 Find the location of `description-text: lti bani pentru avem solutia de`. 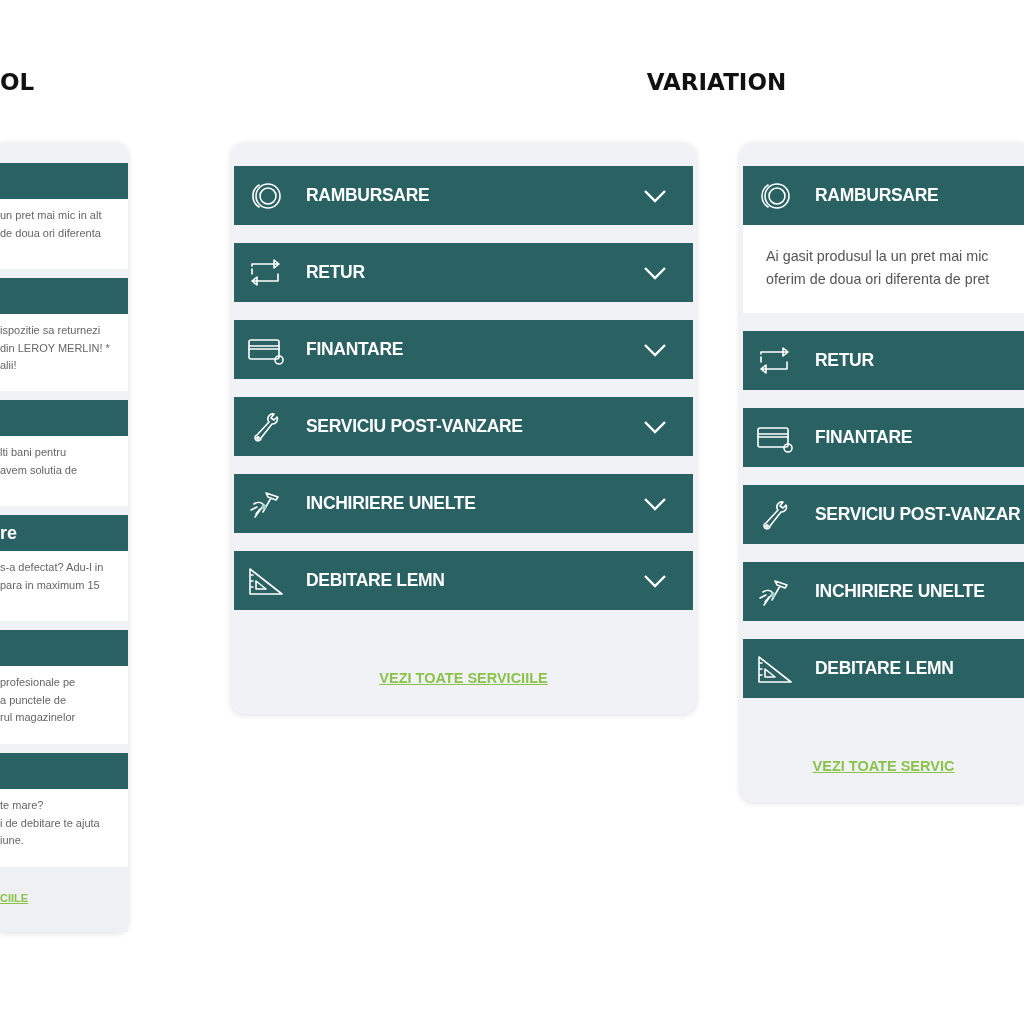

description-text: lti bani pentru avem solutia de is located at coordinates (64, 471).